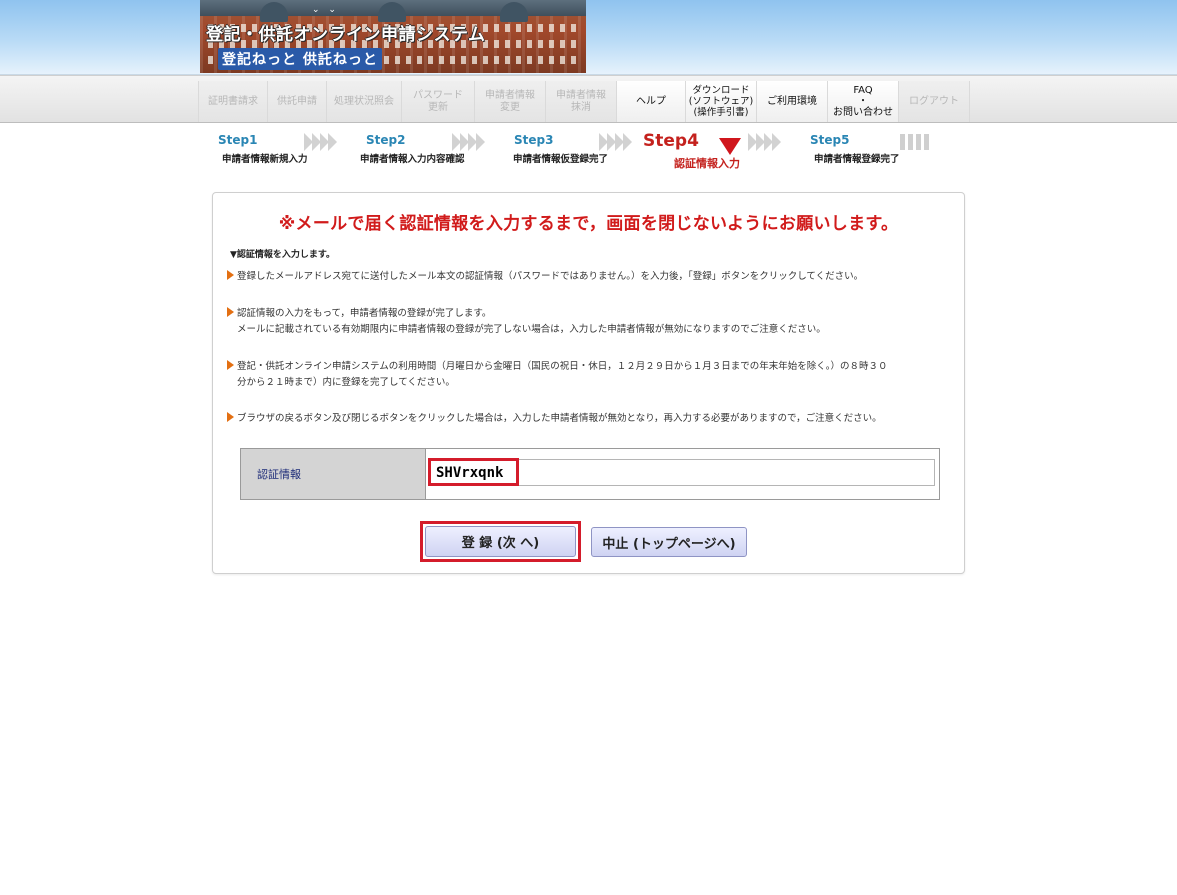  What do you see at coordinates (296, 101) in the screenshot?
I see `menu-item-deposit: 供託申請` at bounding box center [296, 101].